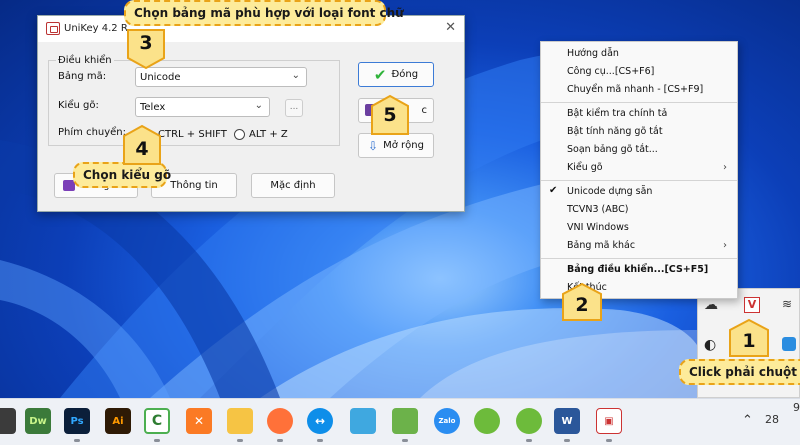  Describe the element at coordinates (601, 245) in the screenshot. I see `menu-item-other-charset: Bảng mã khác` at that location.